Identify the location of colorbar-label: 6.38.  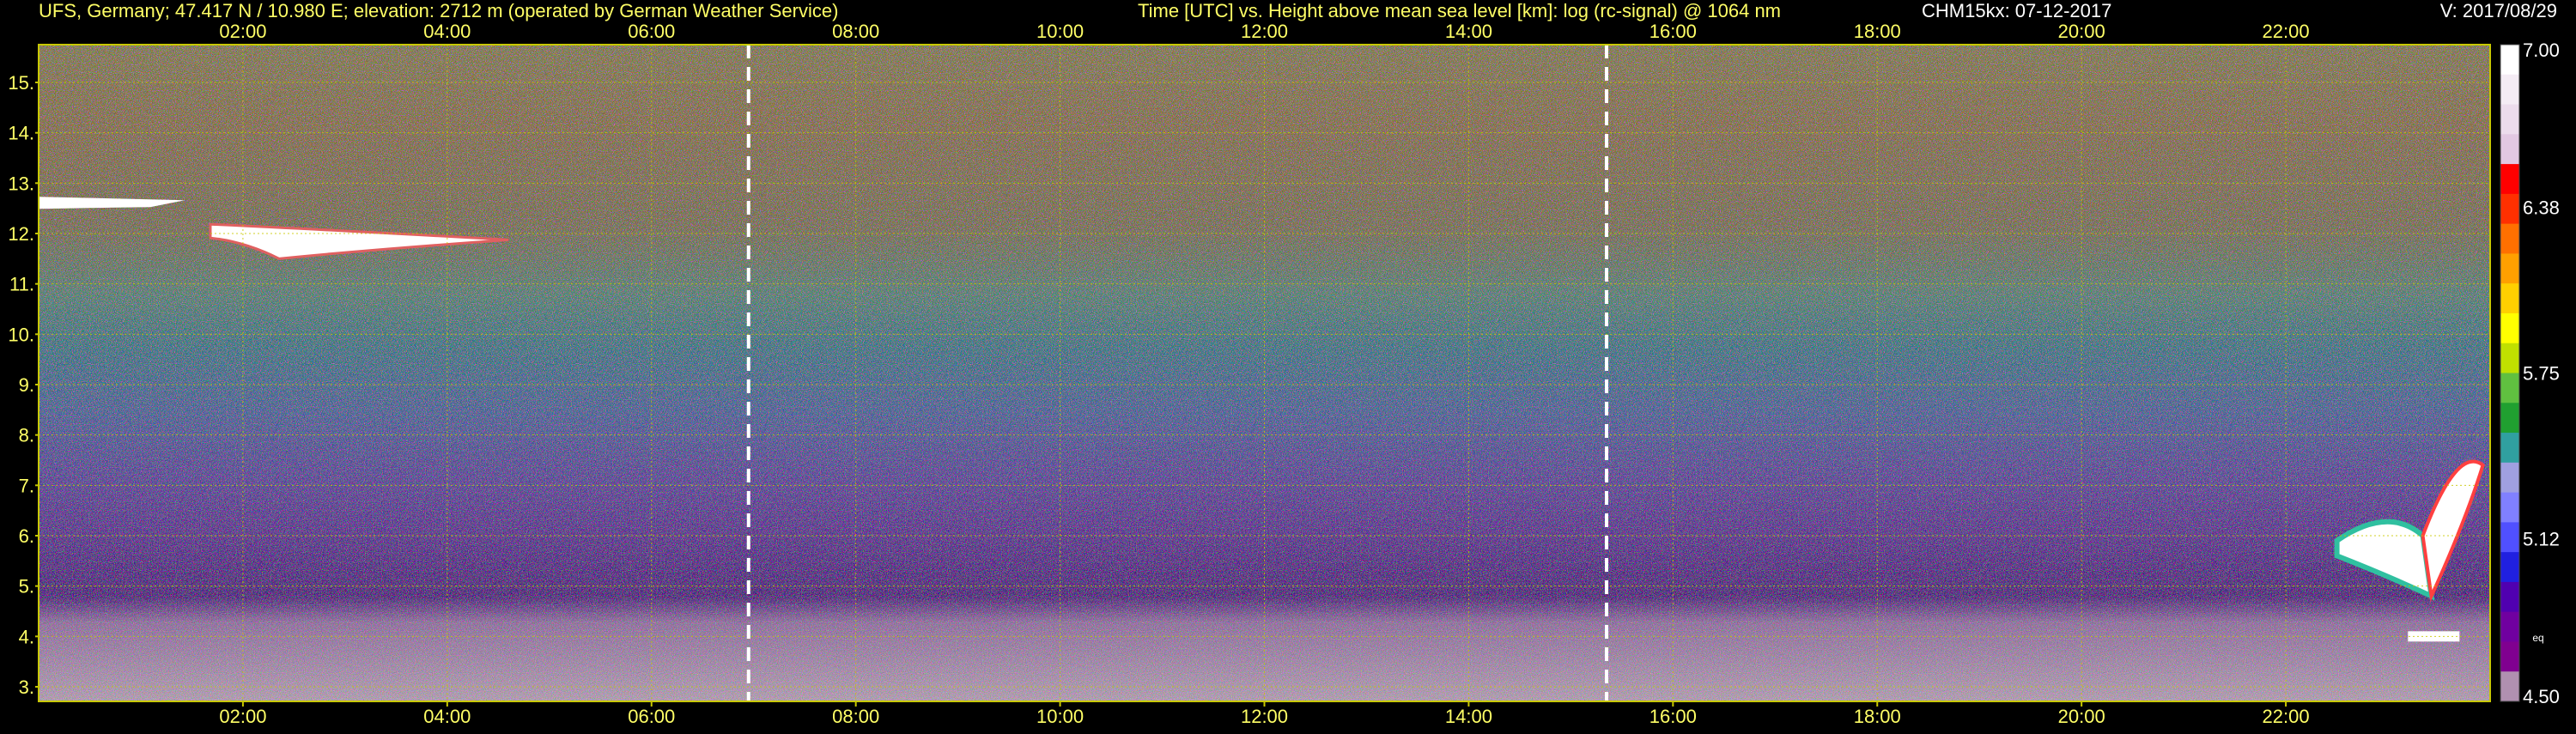
(2541, 208).